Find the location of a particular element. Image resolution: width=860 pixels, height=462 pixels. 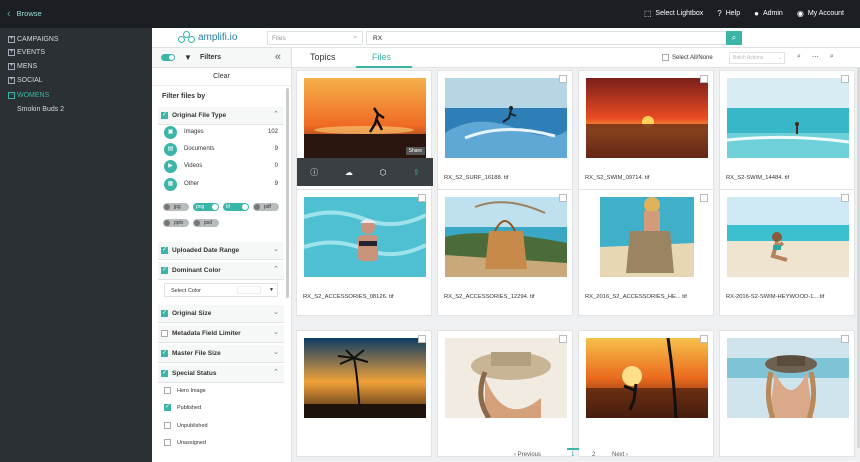

search-scope-select: Files ⌃ is located at coordinates (315, 38).